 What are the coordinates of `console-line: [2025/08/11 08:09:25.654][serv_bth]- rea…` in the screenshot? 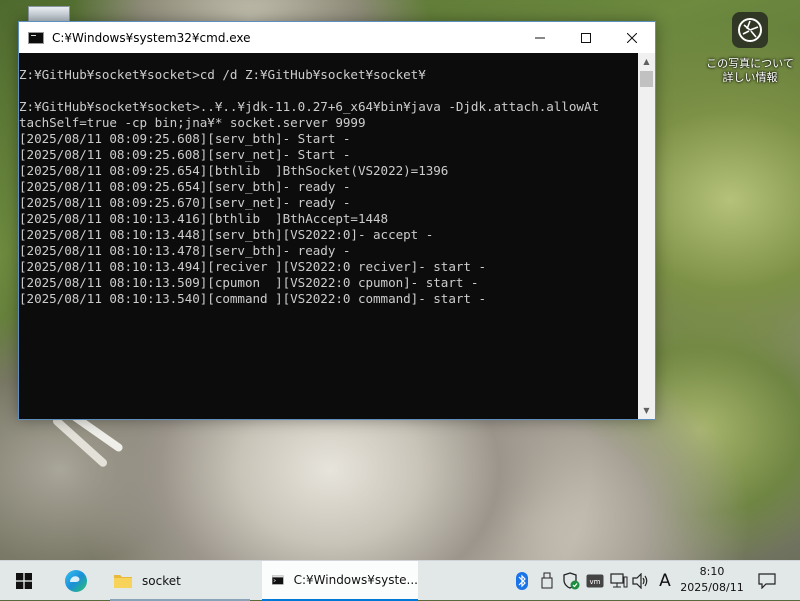 It's located at (185, 186).